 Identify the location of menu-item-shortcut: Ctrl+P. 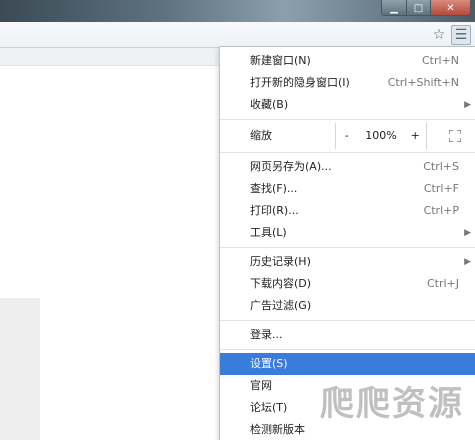
(441, 210).